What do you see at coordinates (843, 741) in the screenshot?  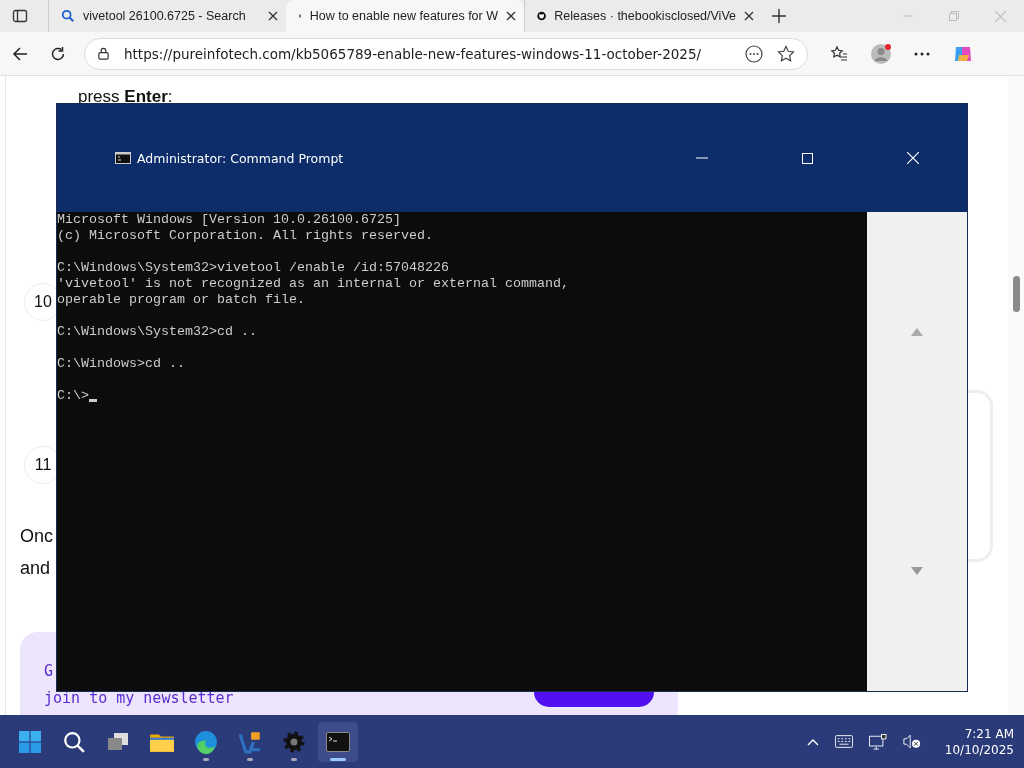 I see `keyboard-icon` at bounding box center [843, 741].